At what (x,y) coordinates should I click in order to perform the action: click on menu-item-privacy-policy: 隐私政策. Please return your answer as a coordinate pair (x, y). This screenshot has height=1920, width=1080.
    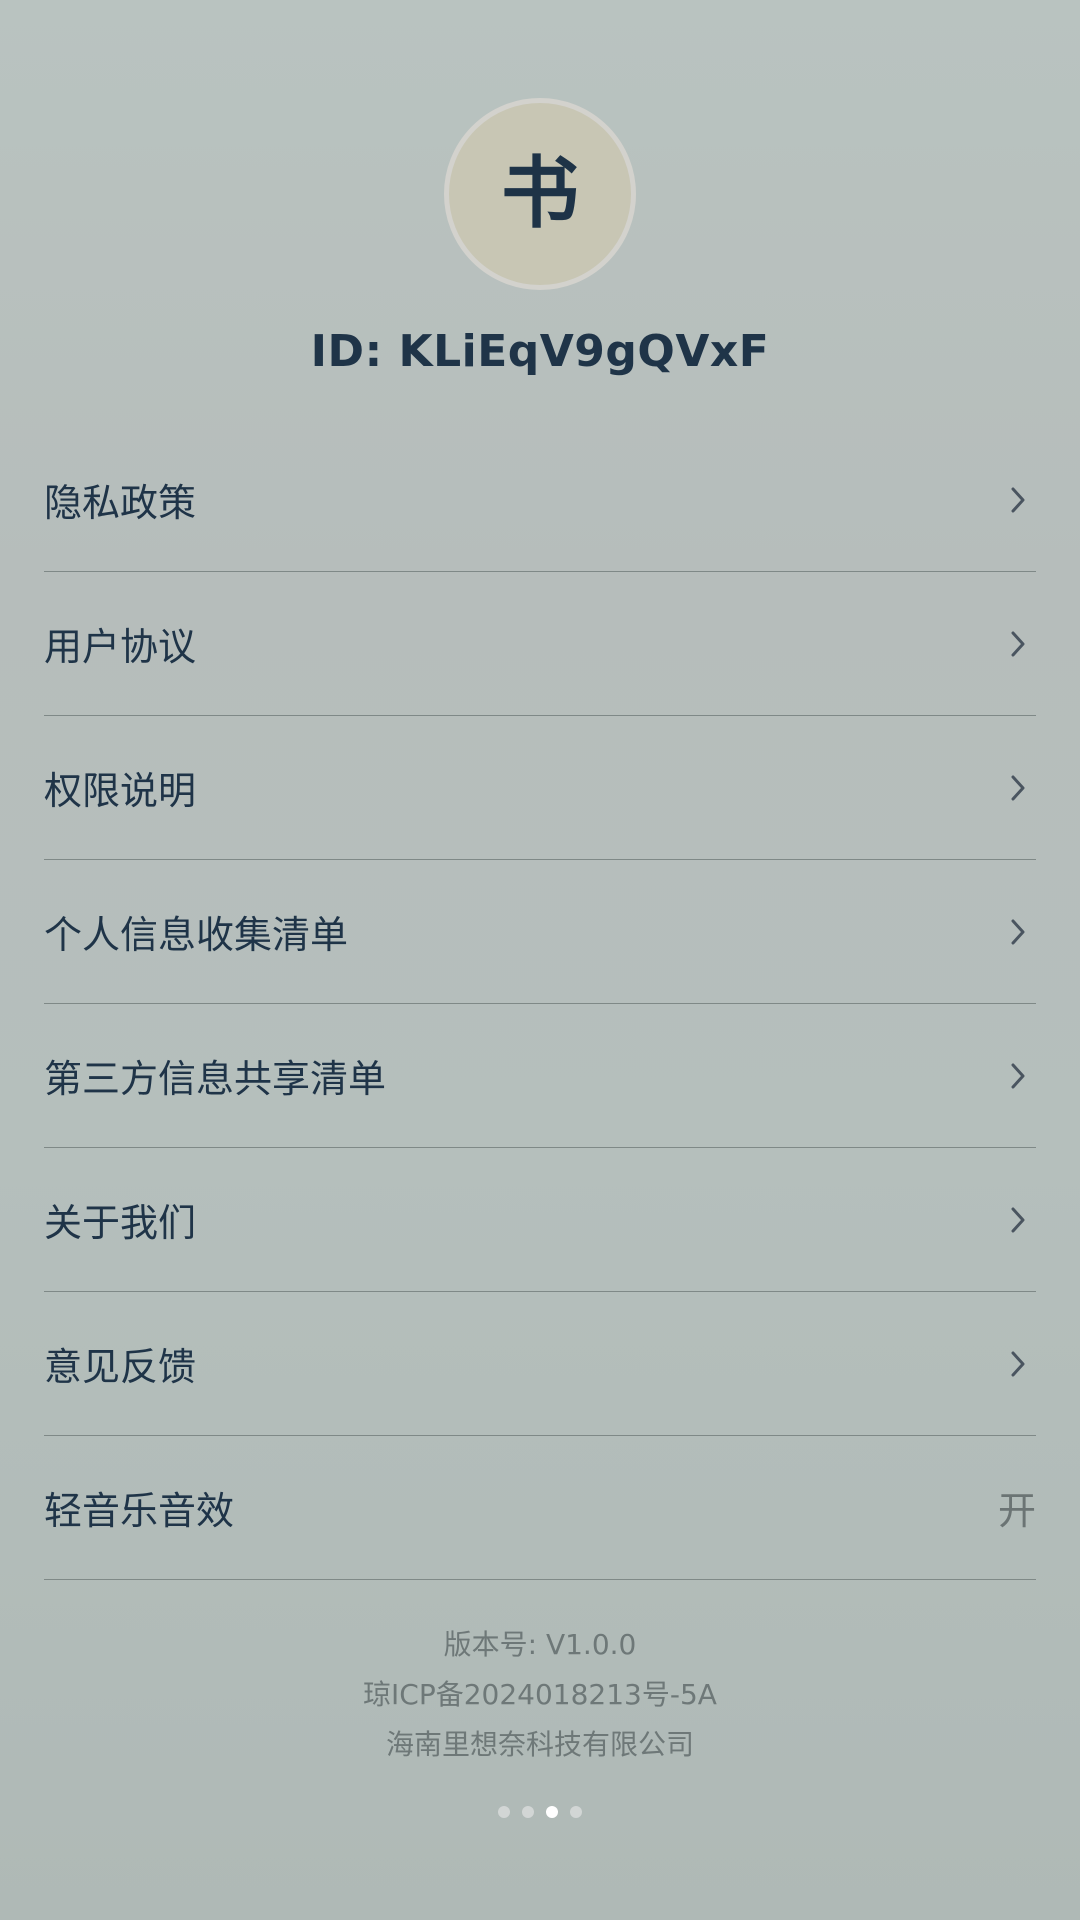
    Looking at the image, I should click on (540, 500).